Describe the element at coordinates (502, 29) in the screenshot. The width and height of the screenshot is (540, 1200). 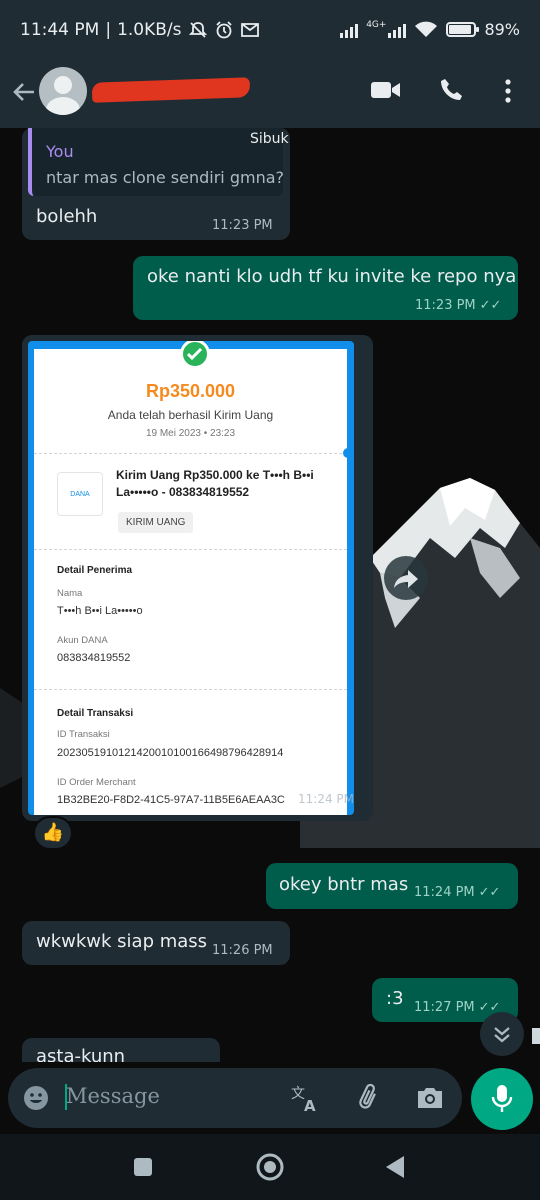
I see `battery-percent: 89%` at that location.